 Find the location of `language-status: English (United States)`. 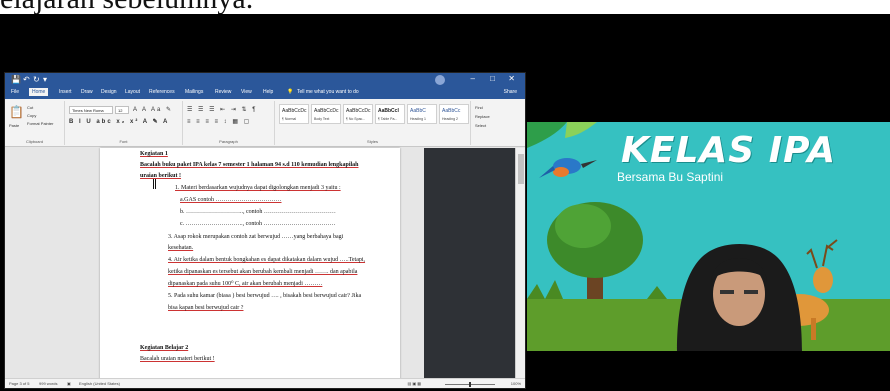

language-status: English (United States) is located at coordinates (99, 383).